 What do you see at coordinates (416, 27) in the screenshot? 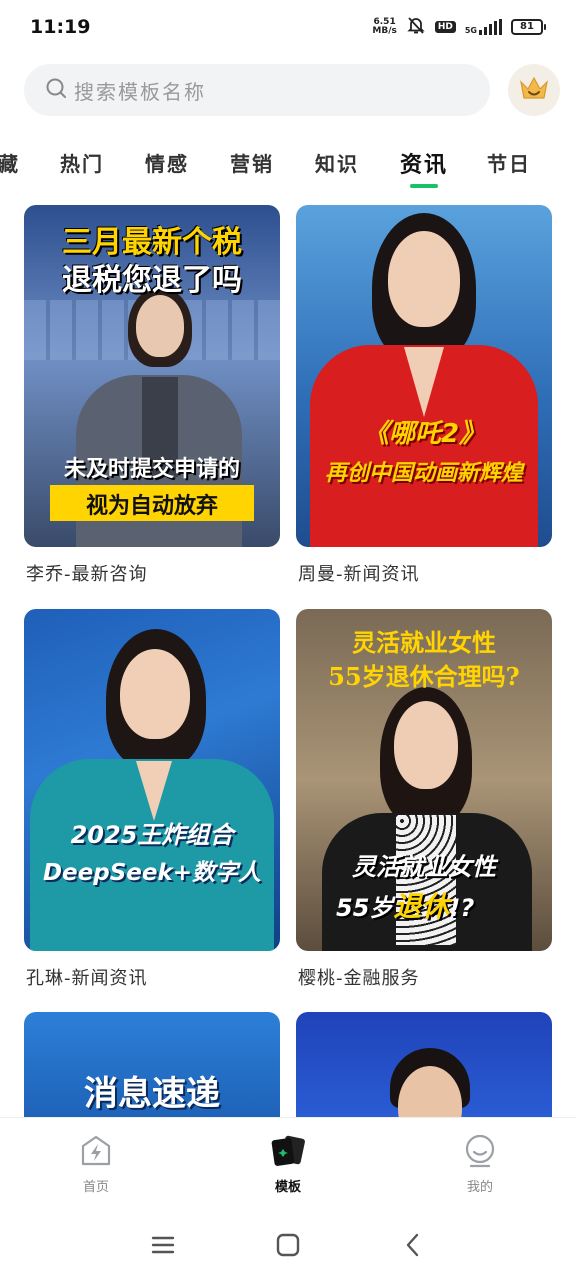
I see `mute-bell-icon` at bounding box center [416, 27].